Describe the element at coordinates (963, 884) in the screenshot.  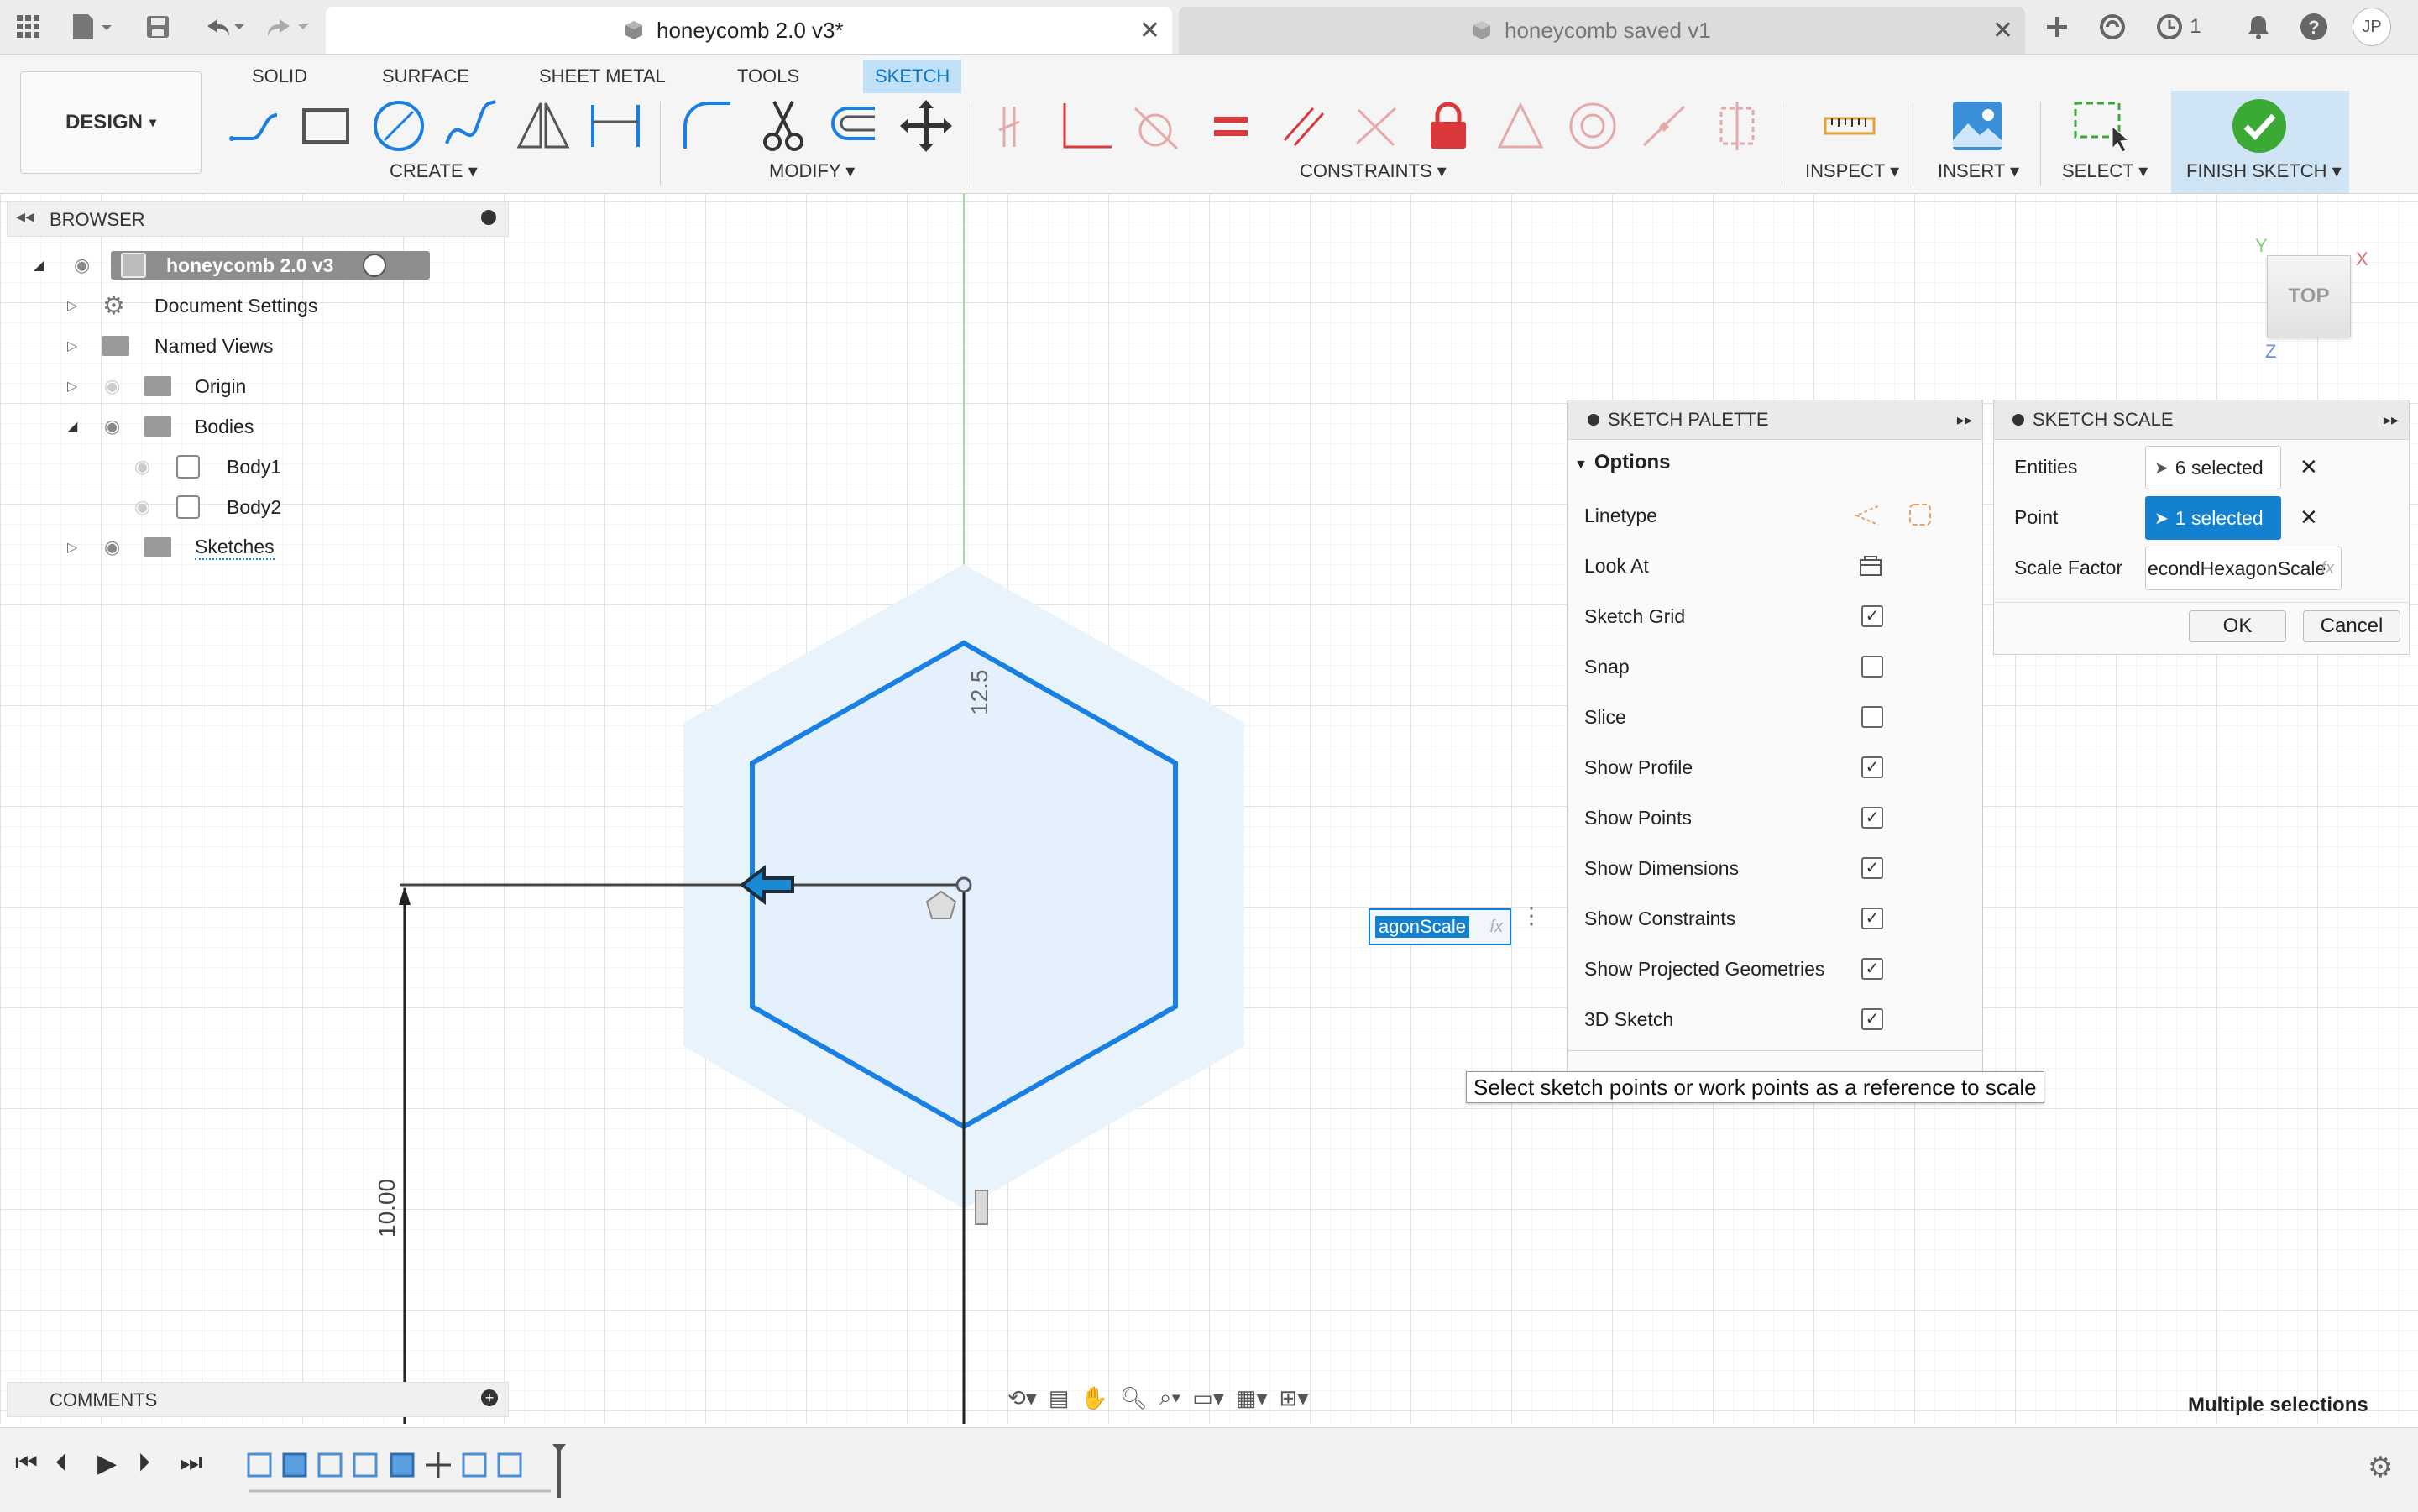
I see `center-point` at that location.